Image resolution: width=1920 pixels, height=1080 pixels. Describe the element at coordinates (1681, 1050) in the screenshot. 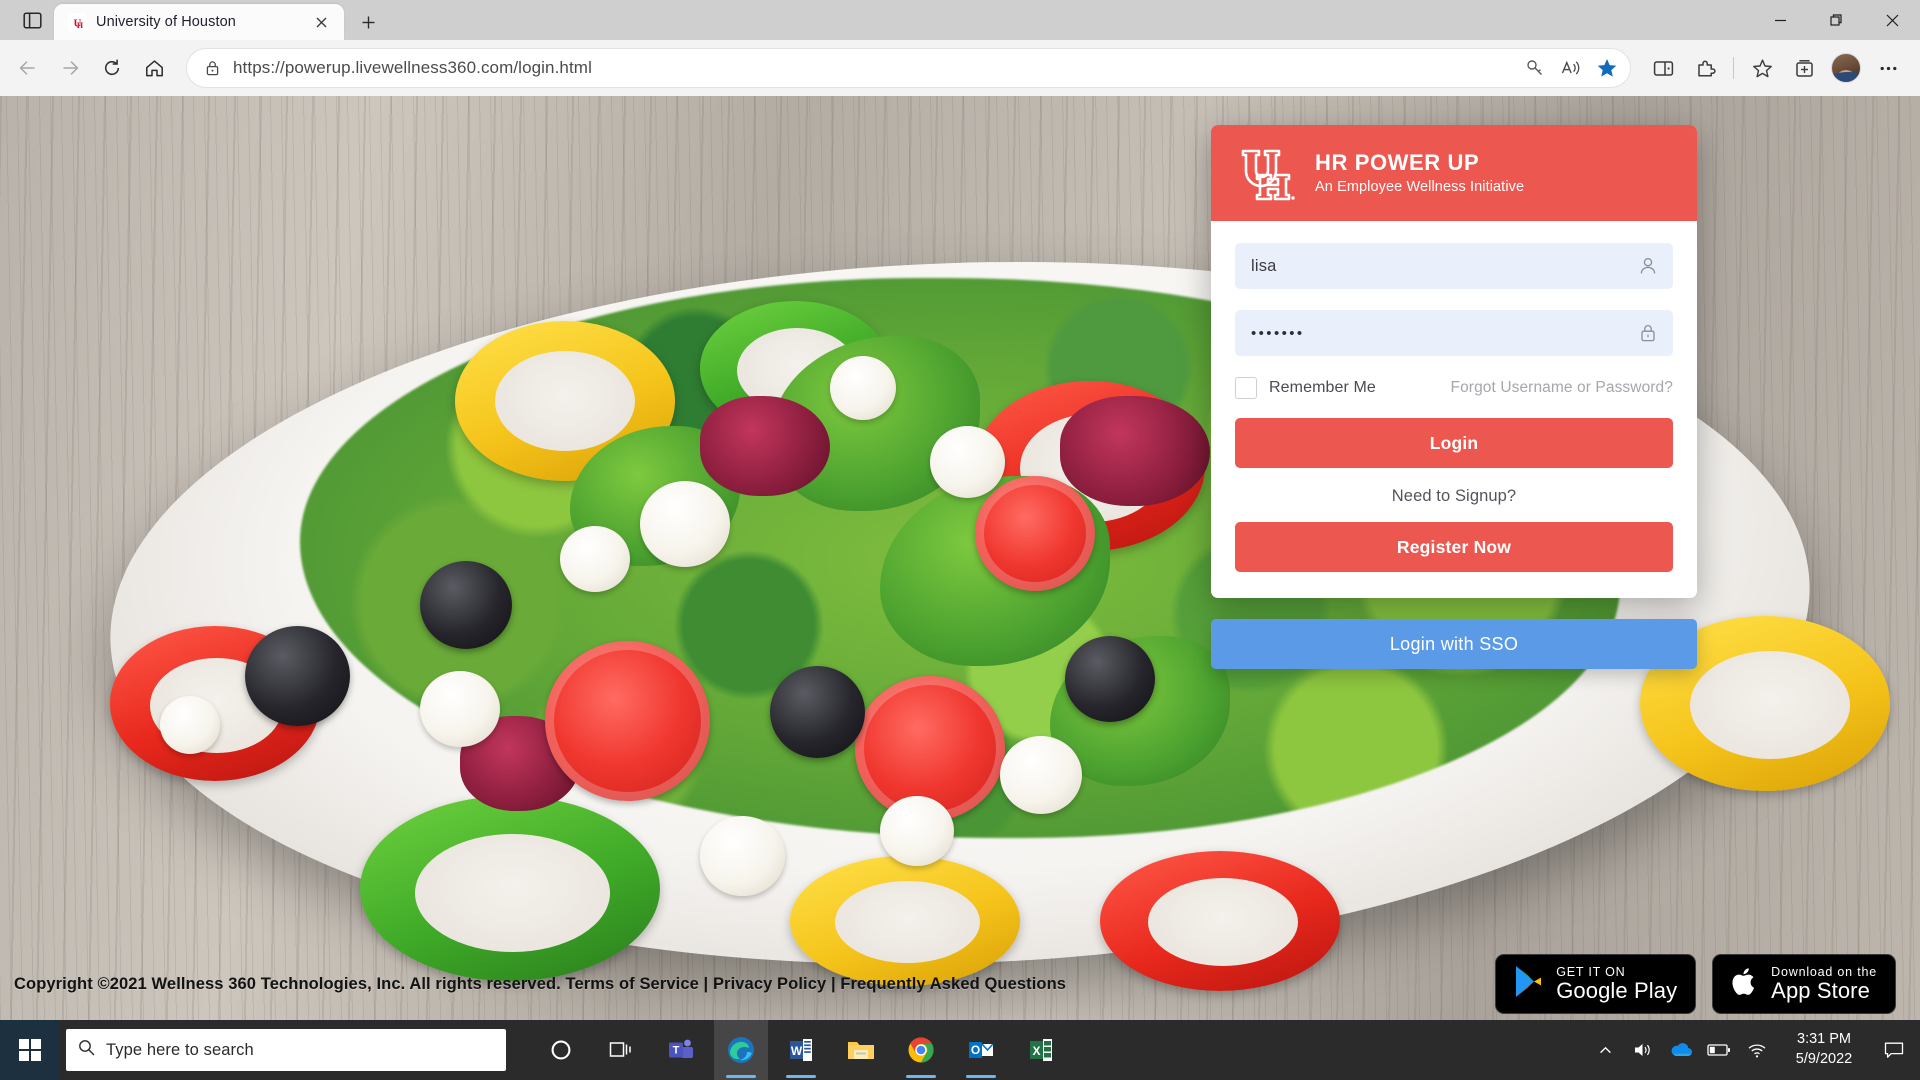

I see `onedrive-icon` at that location.